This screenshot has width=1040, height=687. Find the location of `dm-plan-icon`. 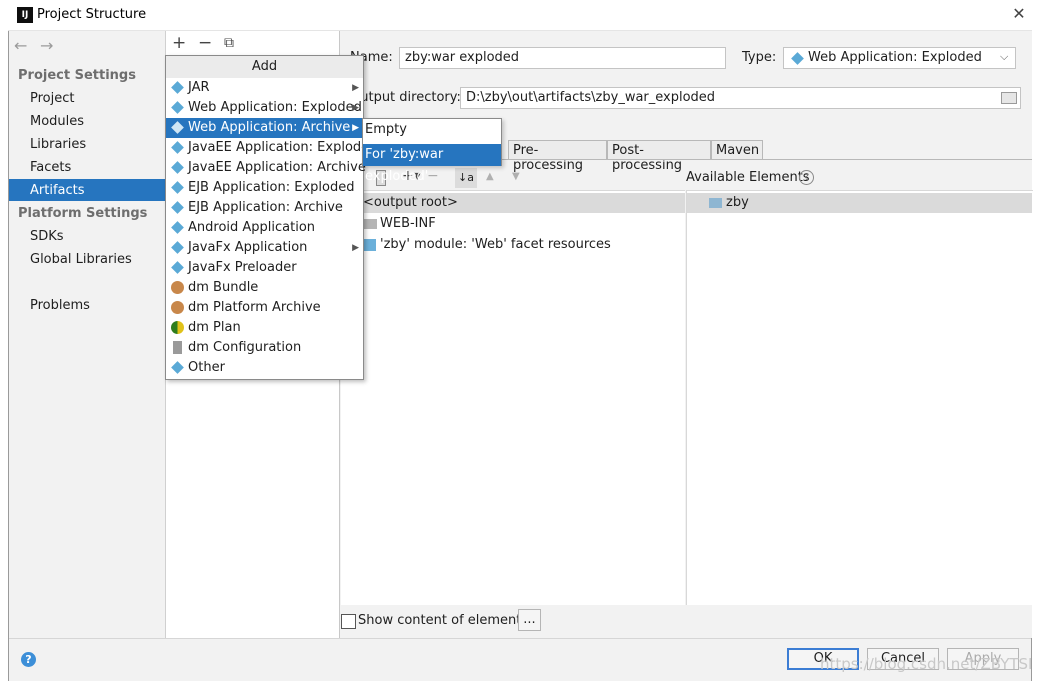

dm-plan-icon is located at coordinates (177, 327).